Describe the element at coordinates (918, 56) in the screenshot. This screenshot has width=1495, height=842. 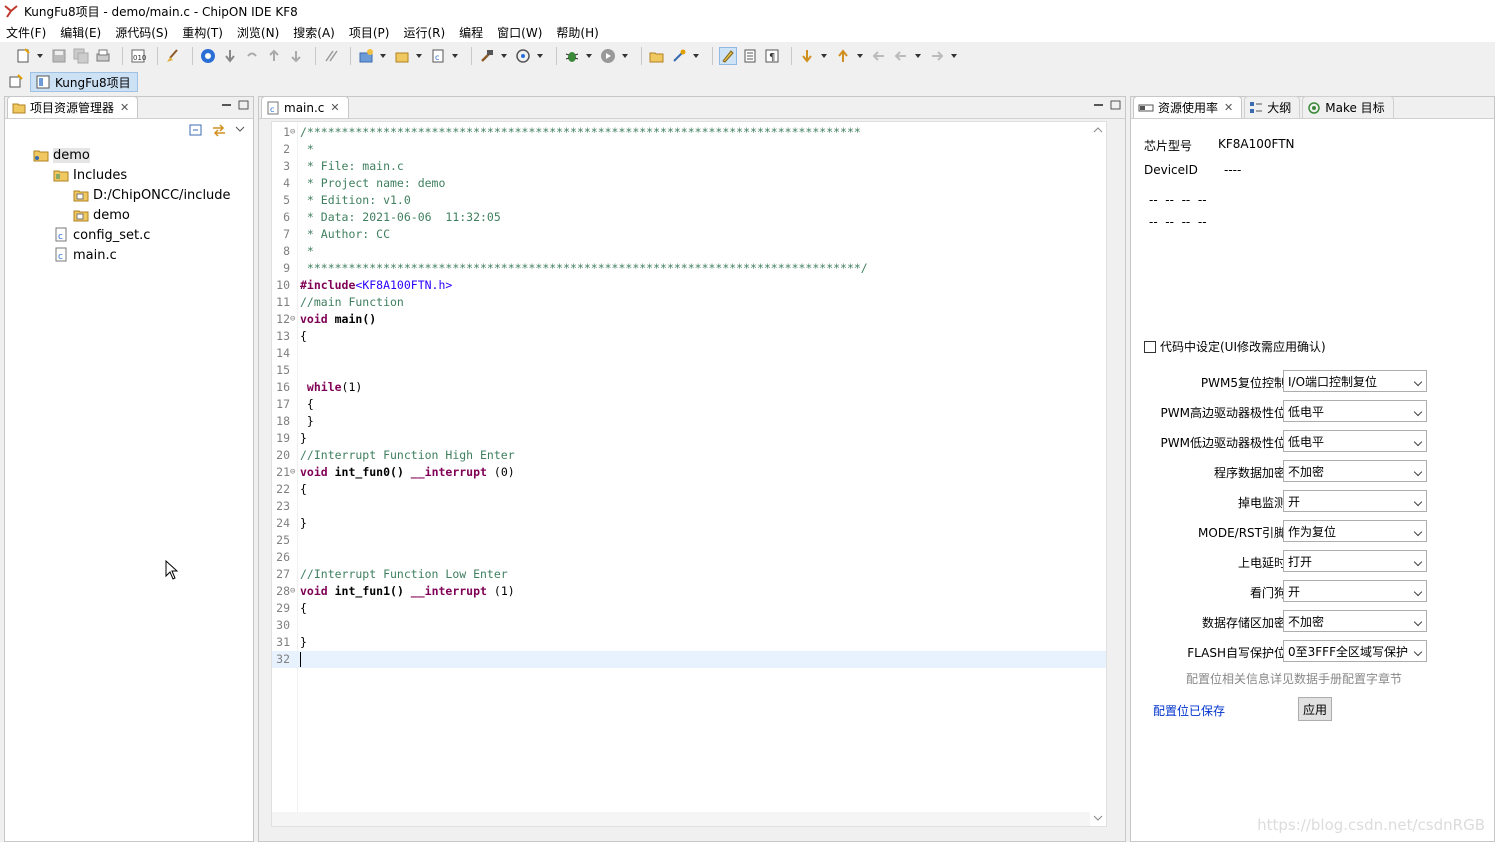
I see `back-dropdown` at that location.